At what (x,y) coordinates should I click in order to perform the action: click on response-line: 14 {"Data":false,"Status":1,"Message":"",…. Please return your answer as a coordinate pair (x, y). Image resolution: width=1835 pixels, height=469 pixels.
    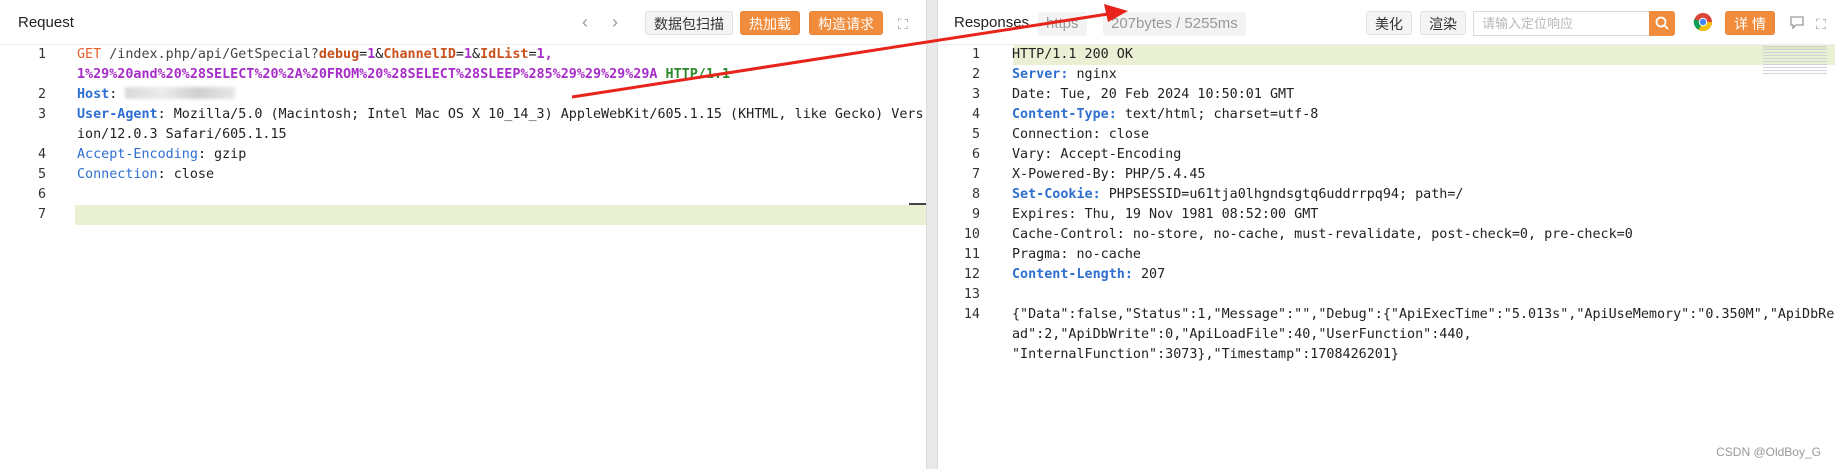
    Looking at the image, I should click on (1386, 335).